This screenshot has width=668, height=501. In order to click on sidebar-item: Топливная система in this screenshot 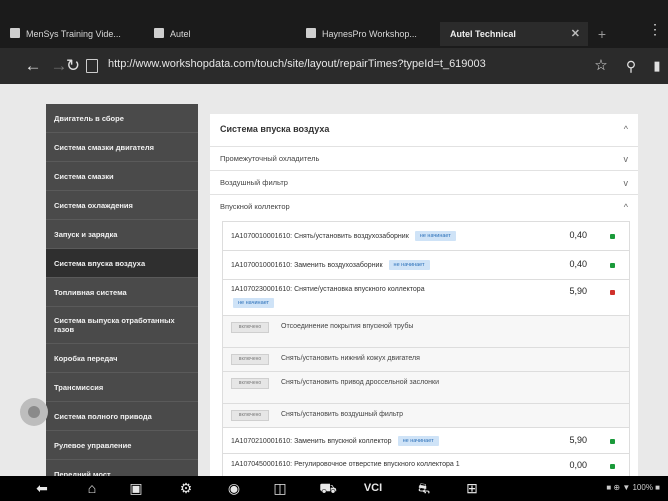, I will do `click(122, 292)`.